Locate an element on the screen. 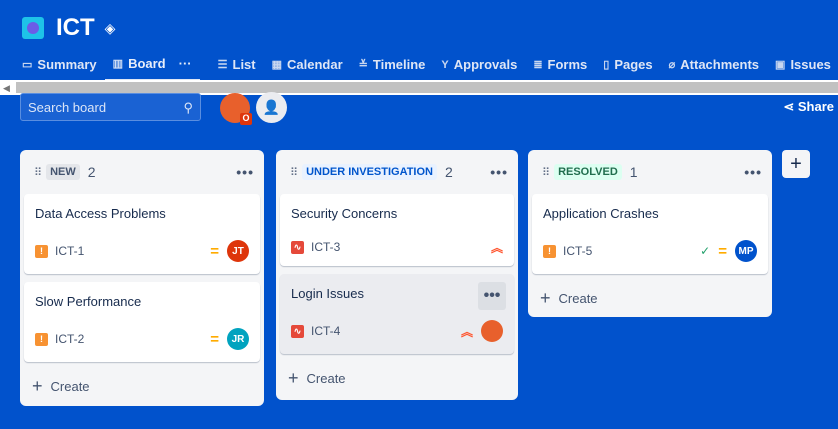 This screenshot has width=838, height=429. tab-label: Issues is located at coordinates (810, 64).